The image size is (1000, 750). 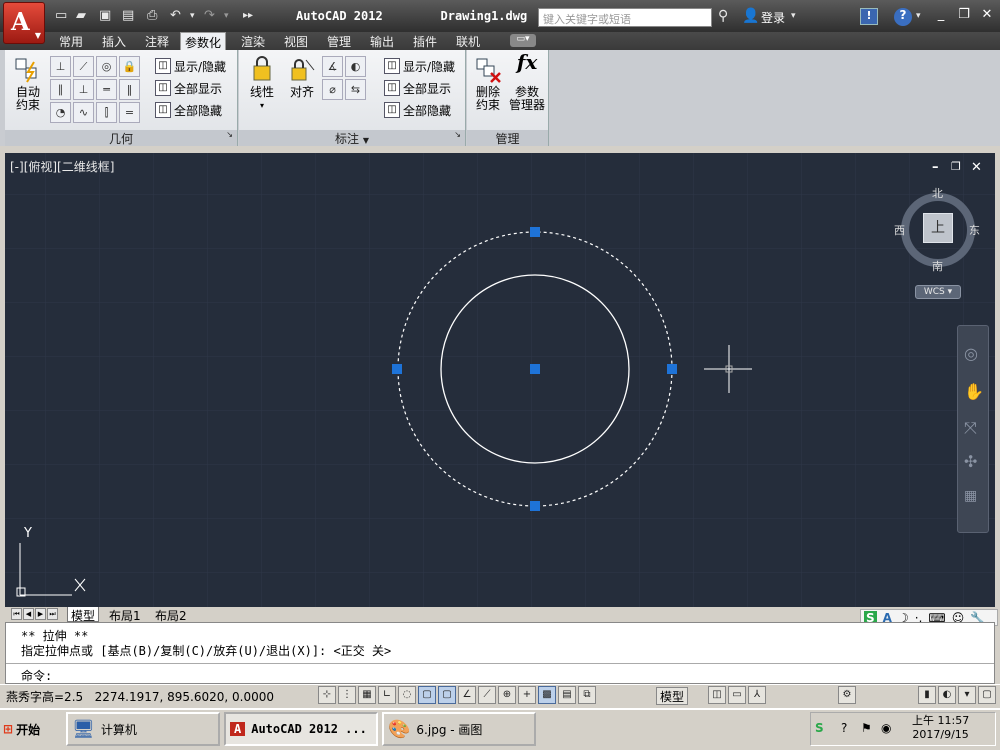 What do you see at coordinates (339, 41) in the screenshot?
I see `tab-manage: 管理` at bounding box center [339, 41].